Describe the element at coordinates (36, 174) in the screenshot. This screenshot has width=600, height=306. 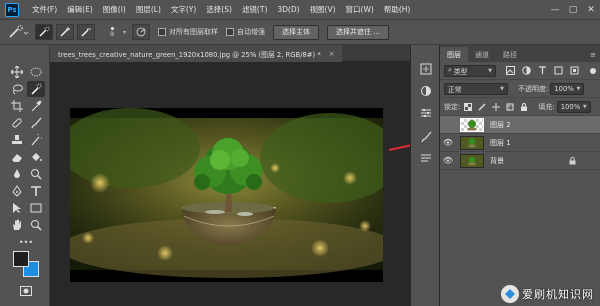
I see `dodge-tool` at that location.